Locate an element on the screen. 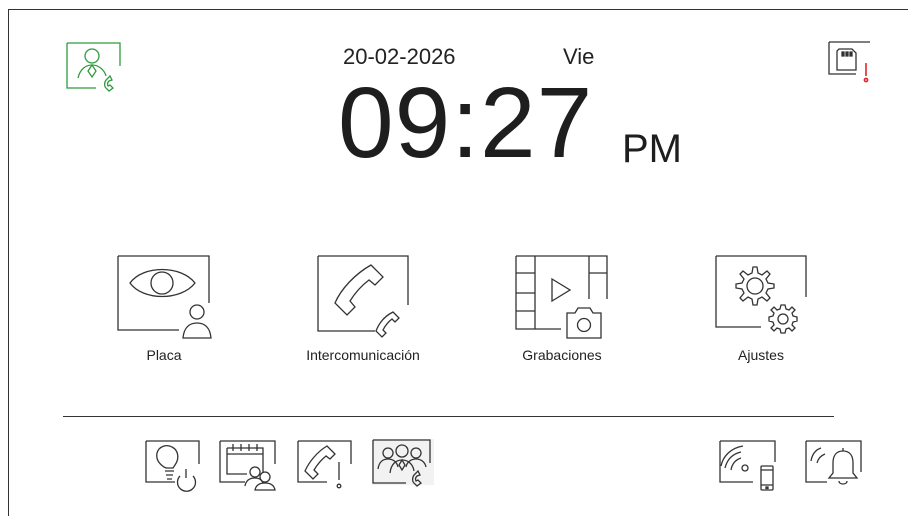  phone-alert-icon is located at coordinates (326, 466).